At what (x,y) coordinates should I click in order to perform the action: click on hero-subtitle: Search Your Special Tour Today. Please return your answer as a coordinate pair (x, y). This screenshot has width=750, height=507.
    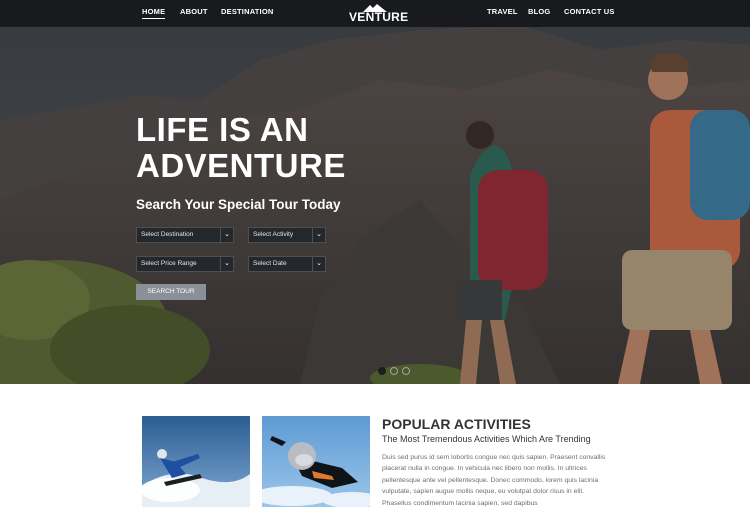
    Looking at the image, I should click on (238, 204).